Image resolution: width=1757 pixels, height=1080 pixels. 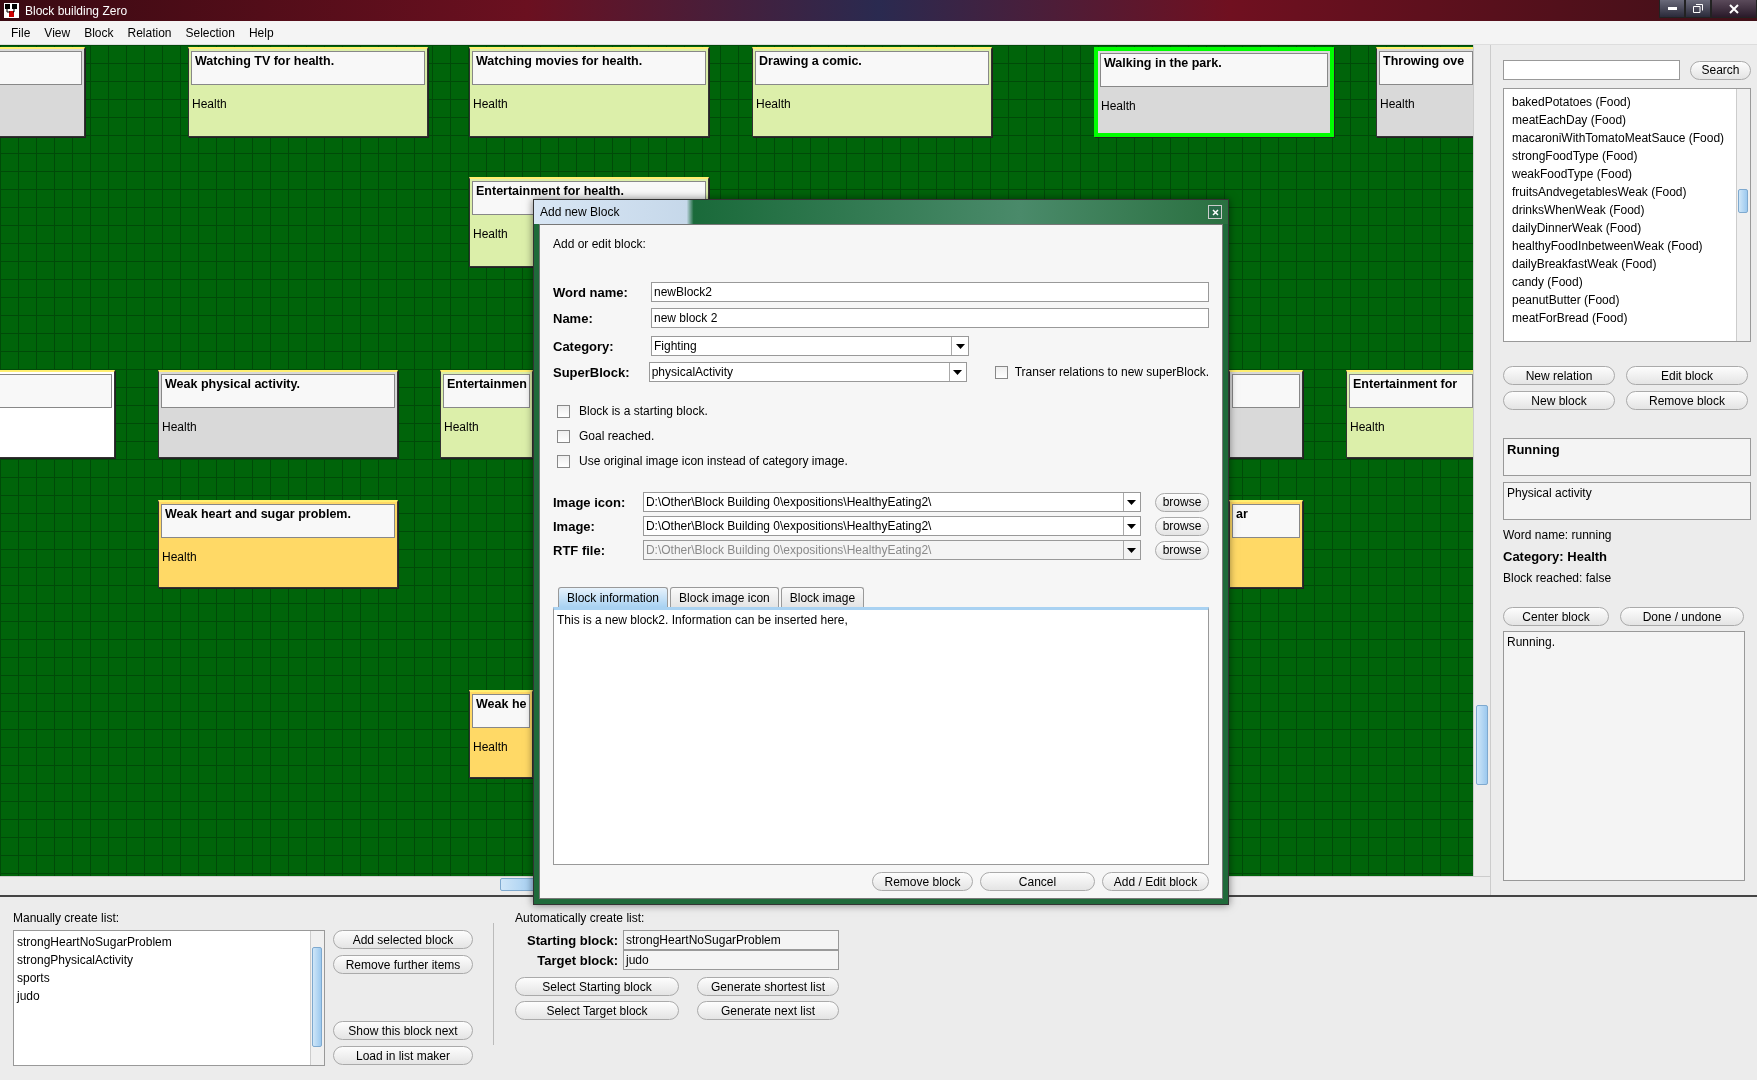 What do you see at coordinates (1424, 61) in the screenshot?
I see `block-title: Throwing ove` at bounding box center [1424, 61].